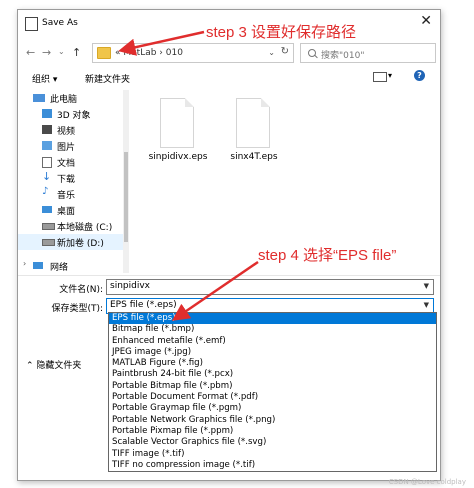  I want to click on organize-button: 组织 ▾, so click(44, 78).